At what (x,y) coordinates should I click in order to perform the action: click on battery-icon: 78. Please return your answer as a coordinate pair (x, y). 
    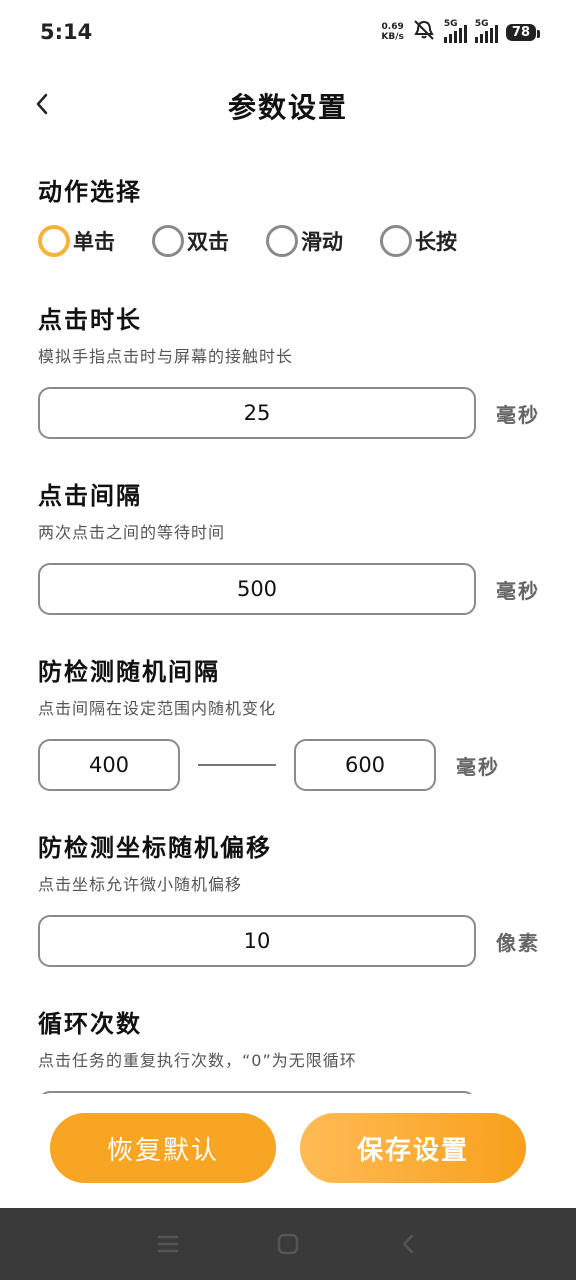
    Looking at the image, I should click on (523, 32).